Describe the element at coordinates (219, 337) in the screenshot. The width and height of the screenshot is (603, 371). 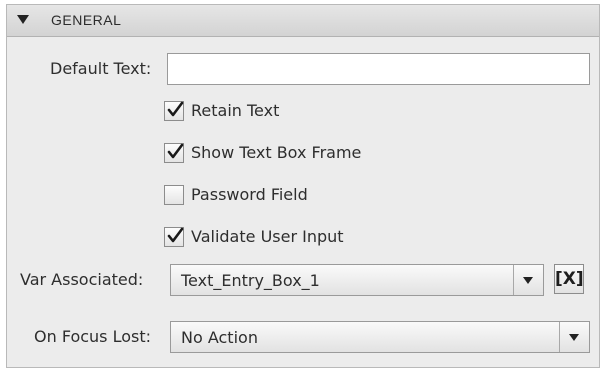
I see `on-focus-lost-value: No Action` at that location.